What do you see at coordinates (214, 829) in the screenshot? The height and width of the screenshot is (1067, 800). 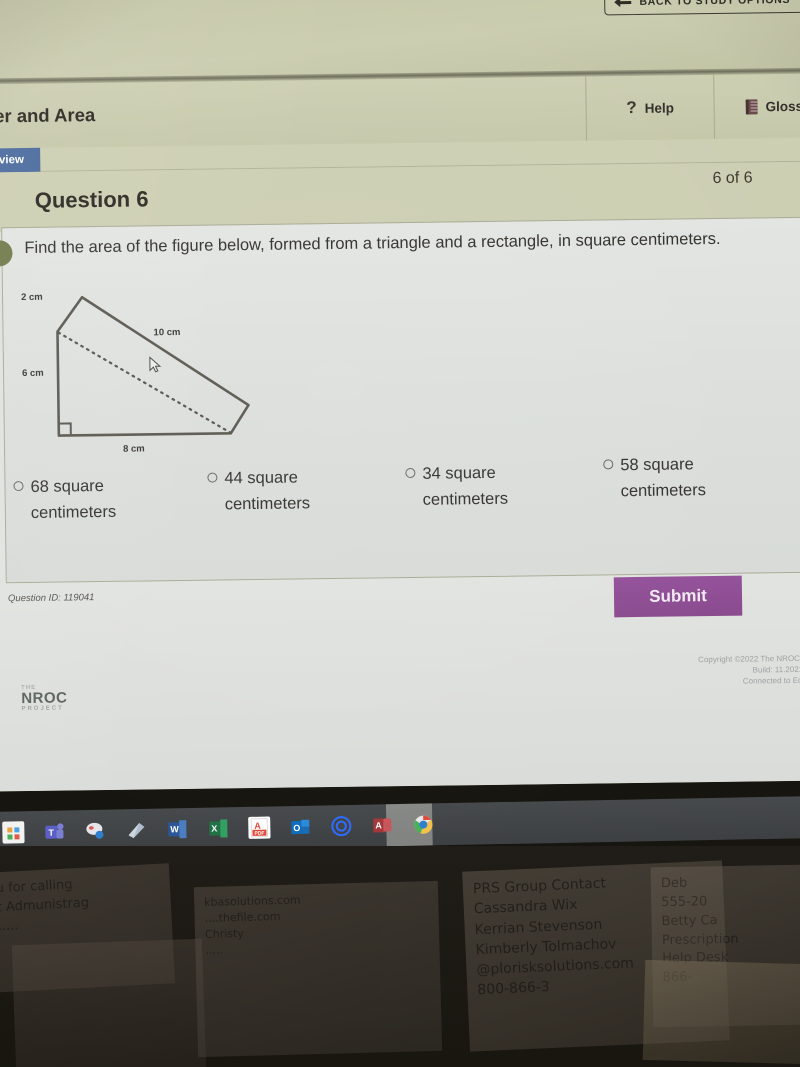 I see `svg-text: X` at bounding box center [214, 829].